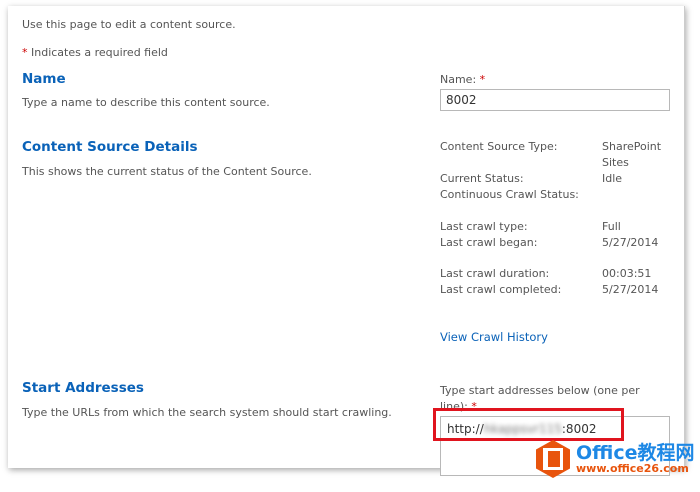 Image resolution: width=700 pixels, height=492 pixels. What do you see at coordinates (83, 388) in the screenshot?
I see `start-addresses-heading: Start Addresses` at bounding box center [83, 388].